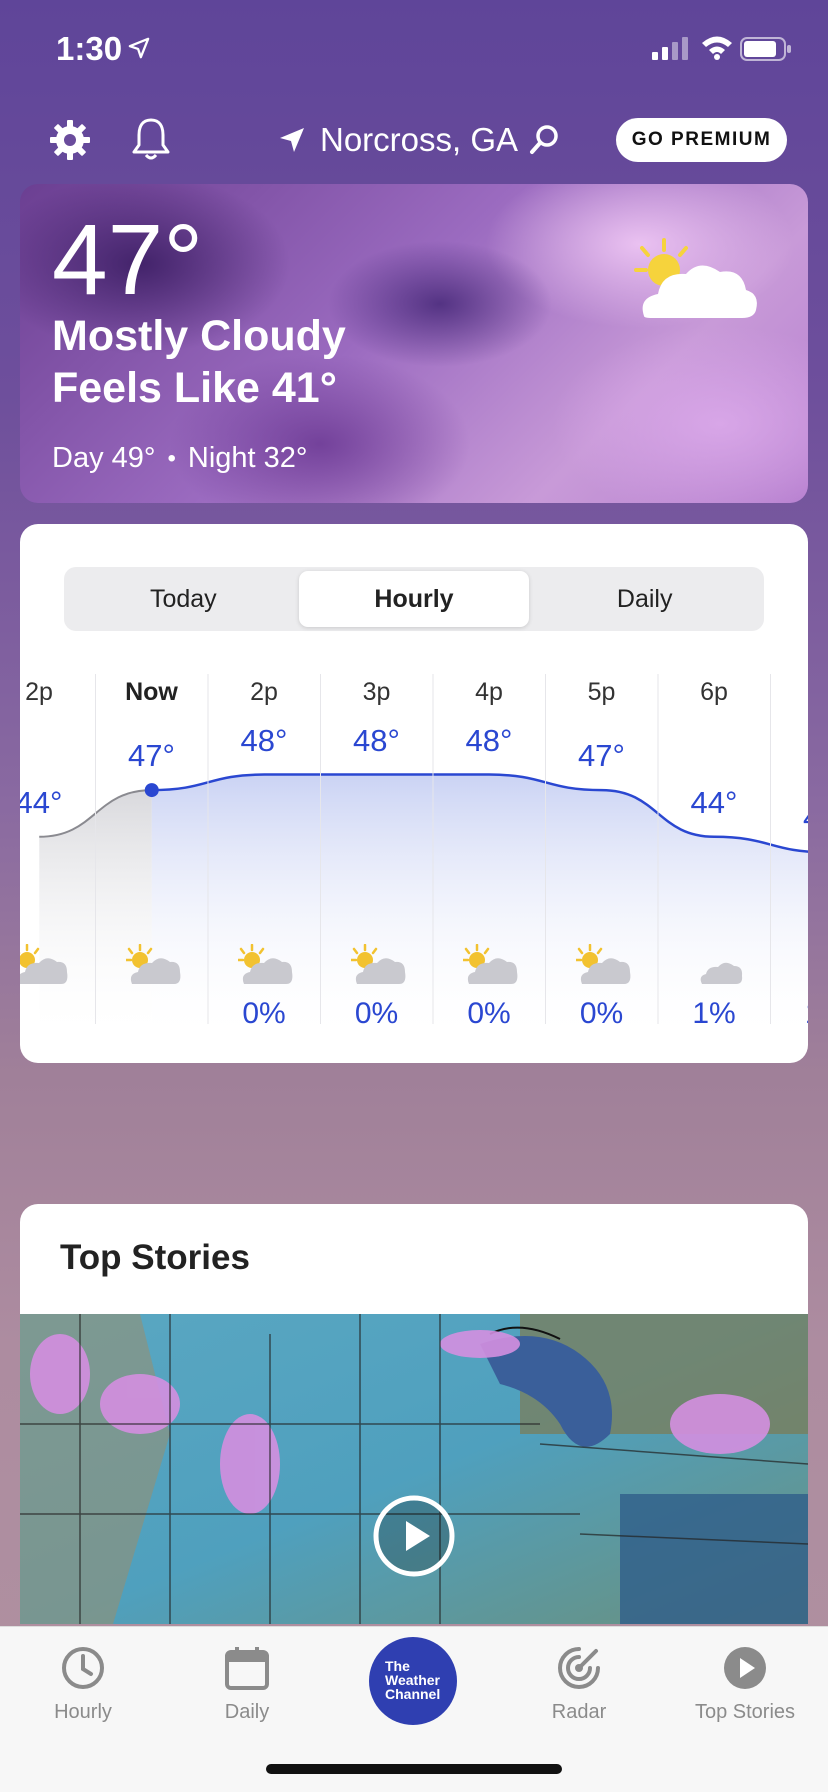 The width and height of the screenshot is (828, 1792). Describe the element at coordinates (601, 692) in the screenshot. I see `hour-time: 5p` at that location.